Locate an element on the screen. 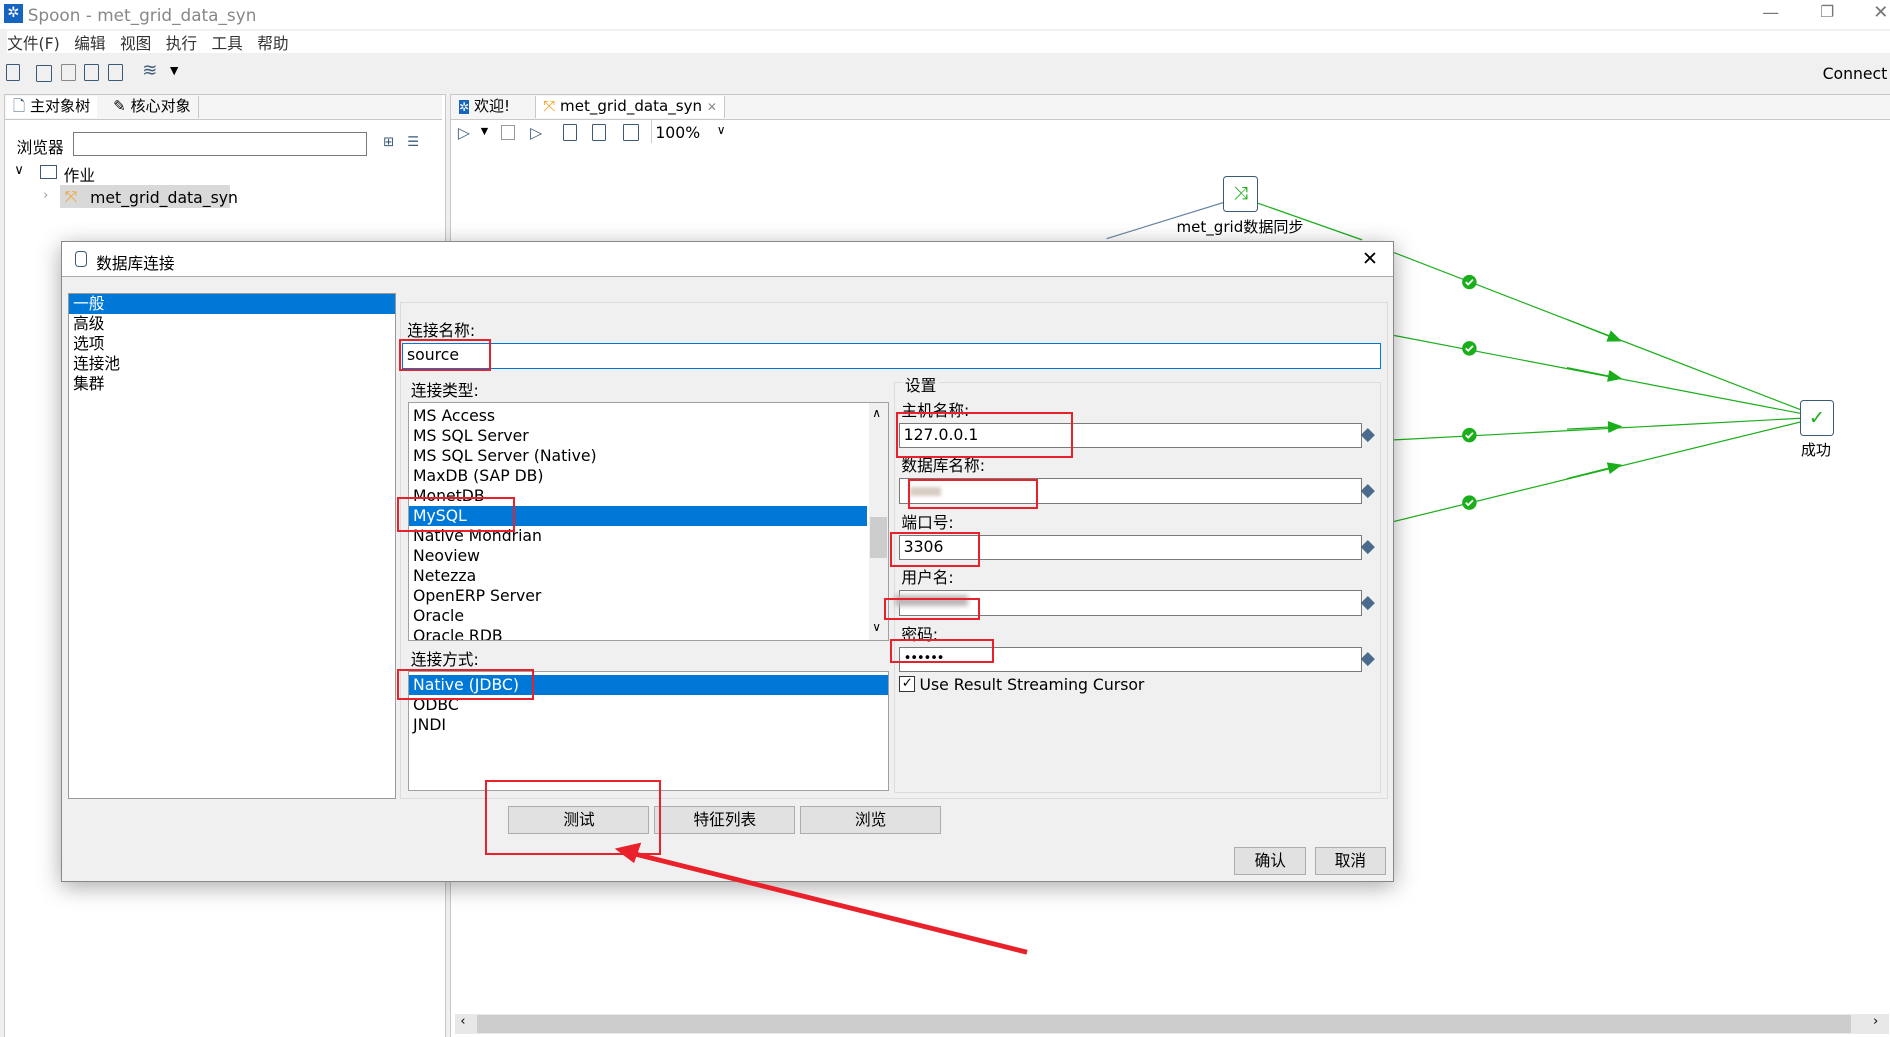 The image size is (1890, 1037). test-button: 测试 is located at coordinates (579, 820).